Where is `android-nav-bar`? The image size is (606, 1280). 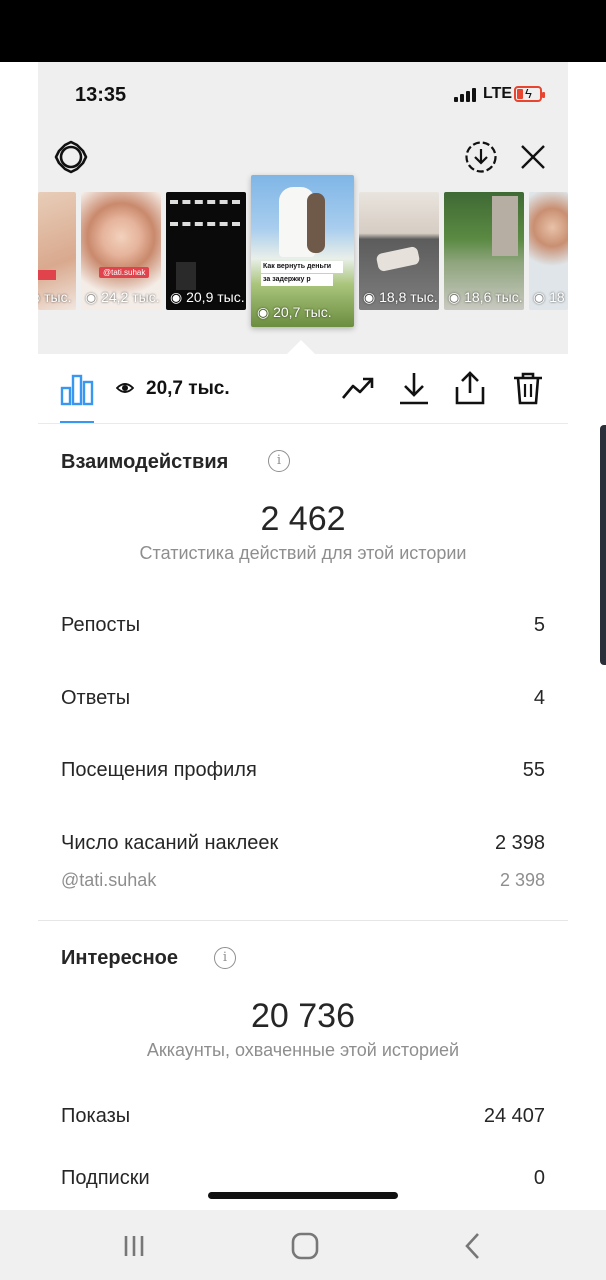
android-nav-bar is located at coordinates (303, 1245).